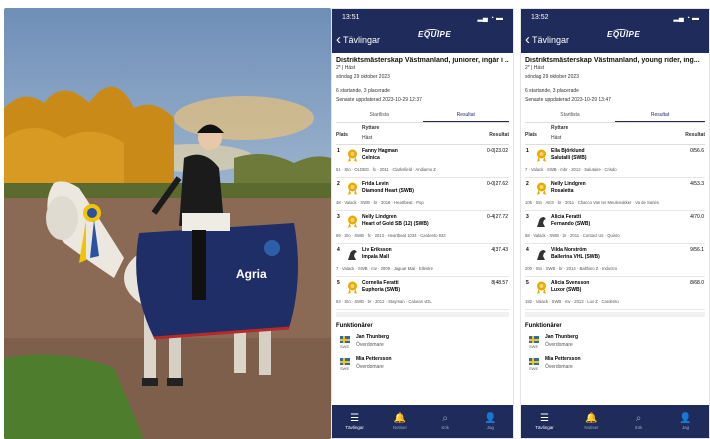  I want to click on tab-label: Jag, so click(685, 427).